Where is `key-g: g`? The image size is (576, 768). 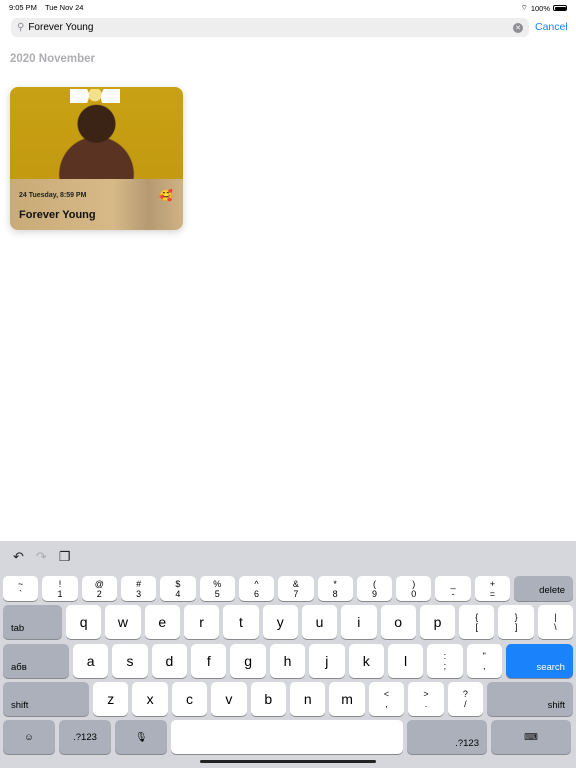
key-g: g is located at coordinates (248, 661).